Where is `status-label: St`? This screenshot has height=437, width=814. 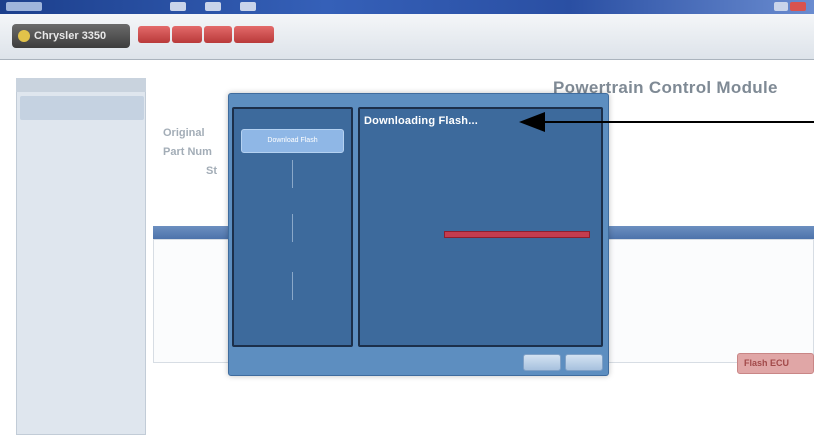 status-label: St is located at coordinates (211, 171).